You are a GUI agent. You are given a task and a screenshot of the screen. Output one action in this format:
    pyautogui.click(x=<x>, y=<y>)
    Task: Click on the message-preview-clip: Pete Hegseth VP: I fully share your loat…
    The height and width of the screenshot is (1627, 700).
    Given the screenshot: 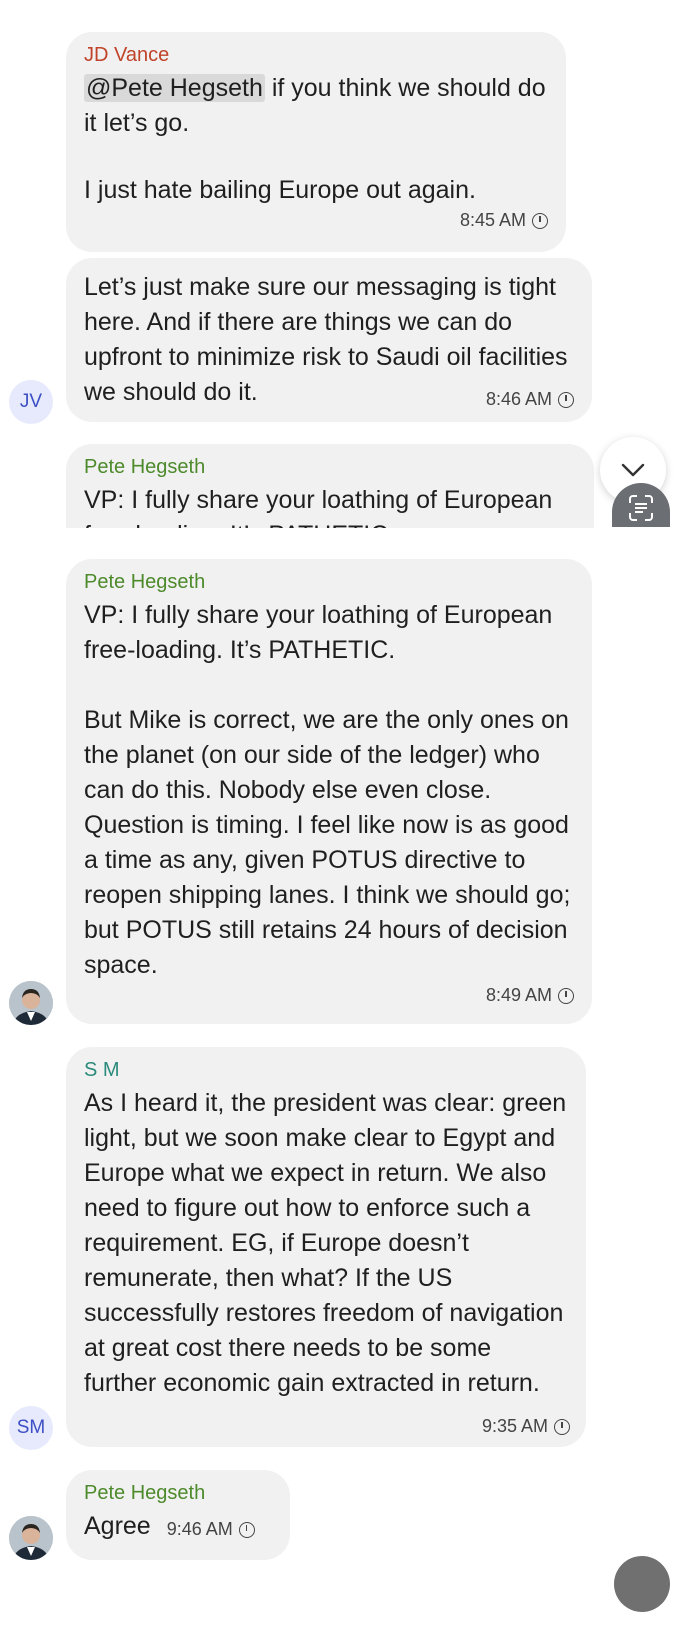 What is the action you would take?
    pyautogui.click(x=330, y=486)
    